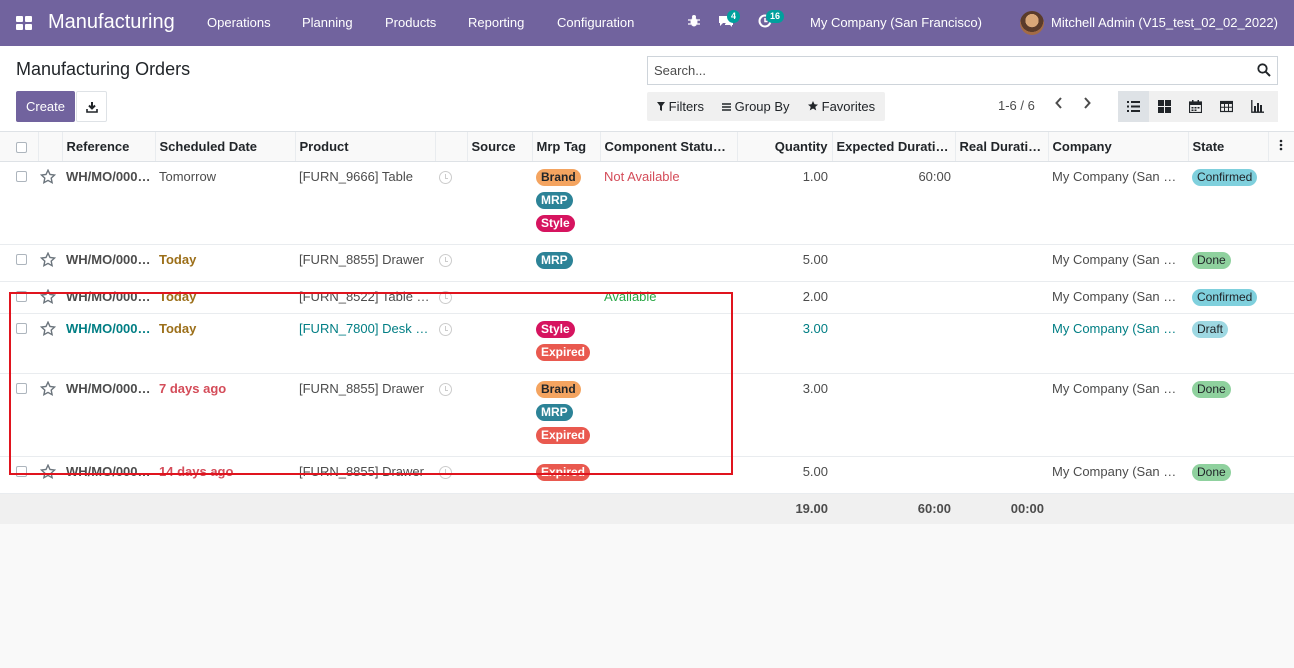 This screenshot has width=1294, height=668. I want to click on column-header-source: Source, so click(500, 147).